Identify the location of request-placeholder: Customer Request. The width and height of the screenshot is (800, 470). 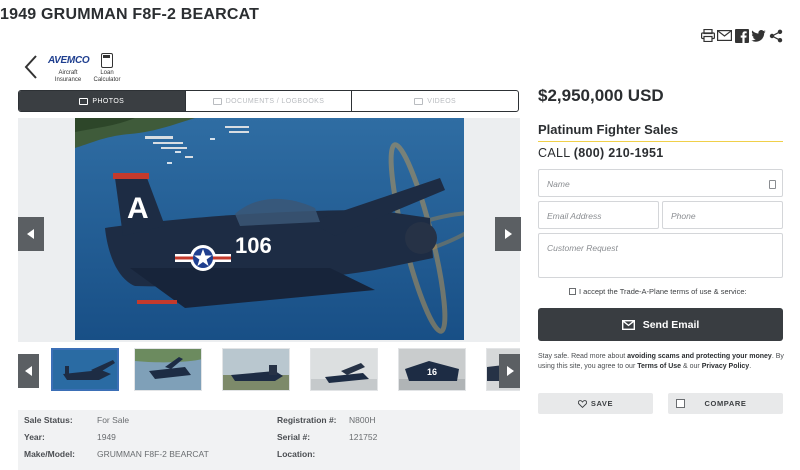
(582, 248).